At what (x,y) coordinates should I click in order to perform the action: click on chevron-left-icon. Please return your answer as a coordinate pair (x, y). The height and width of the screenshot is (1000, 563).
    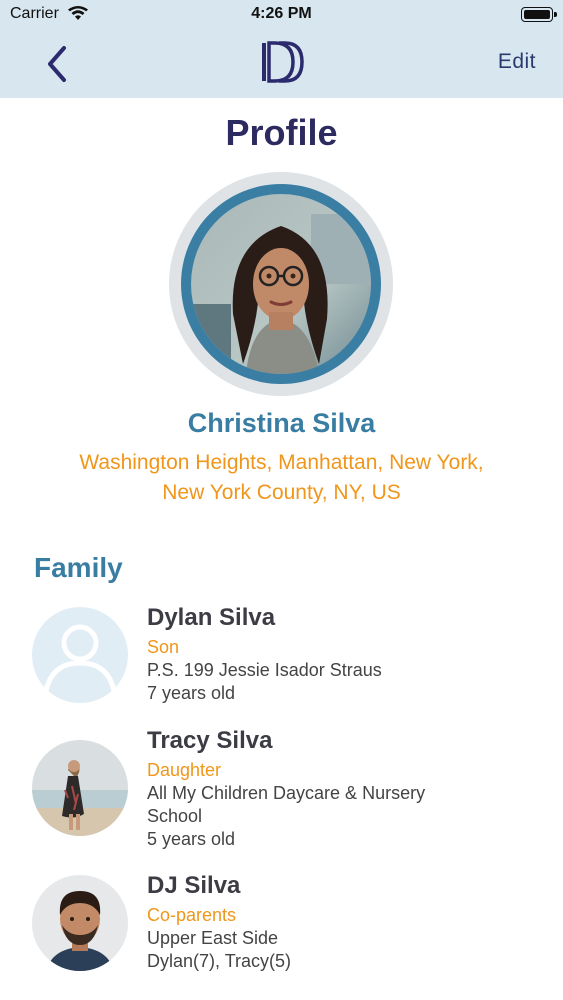
    Looking at the image, I should click on (58, 64).